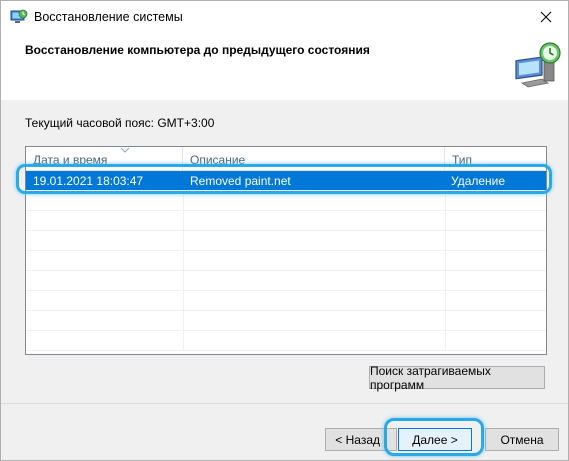 The image size is (569, 461). I want to click on column-type: Тип, so click(495, 159).